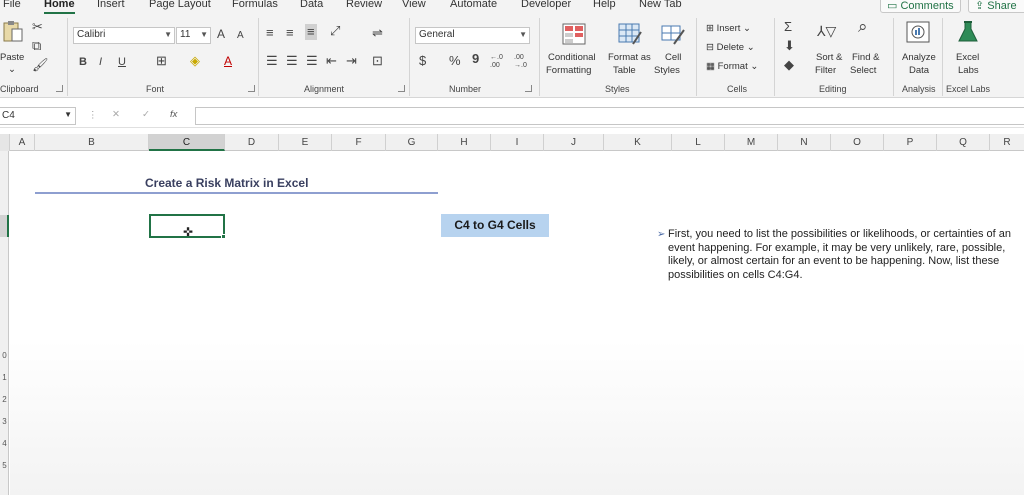 Image resolution: width=1024 pixels, height=495 pixels. Describe the element at coordinates (22, 142) in the screenshot. I see `column-header: A` at that location.